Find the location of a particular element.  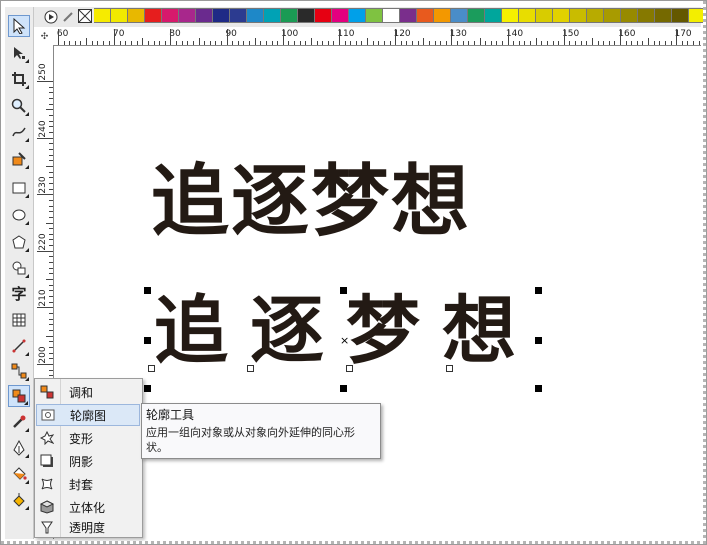

flyout-item-contour: 轮廓图 is located at coordinates (88, 415).